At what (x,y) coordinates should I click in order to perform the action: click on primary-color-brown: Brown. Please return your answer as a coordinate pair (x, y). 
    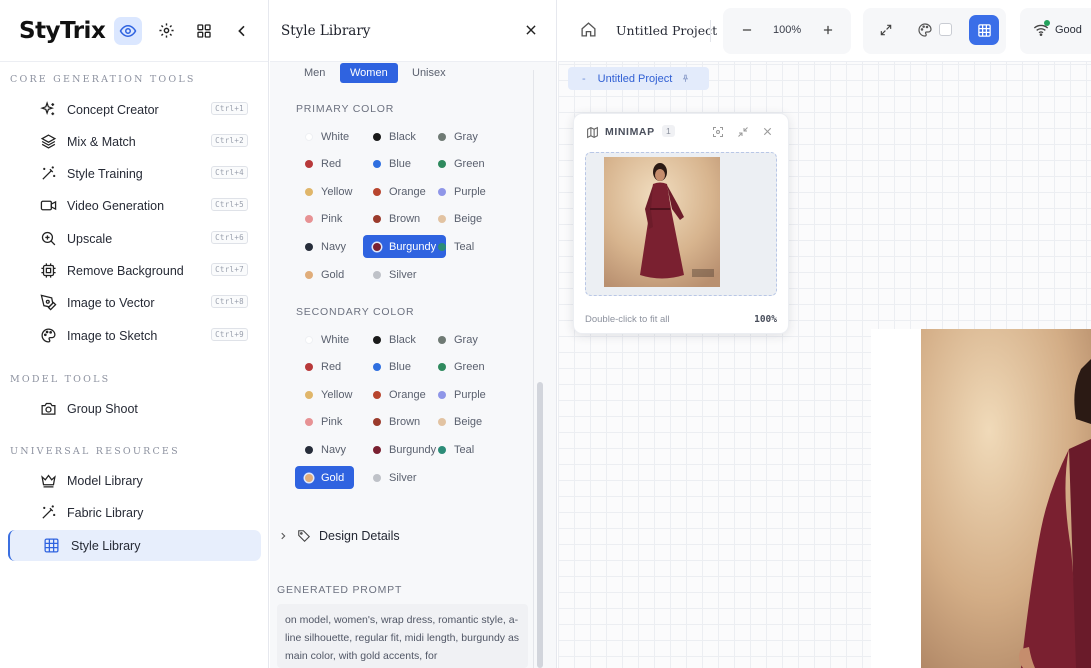
    Looking at the image, I should click on (396, 219).